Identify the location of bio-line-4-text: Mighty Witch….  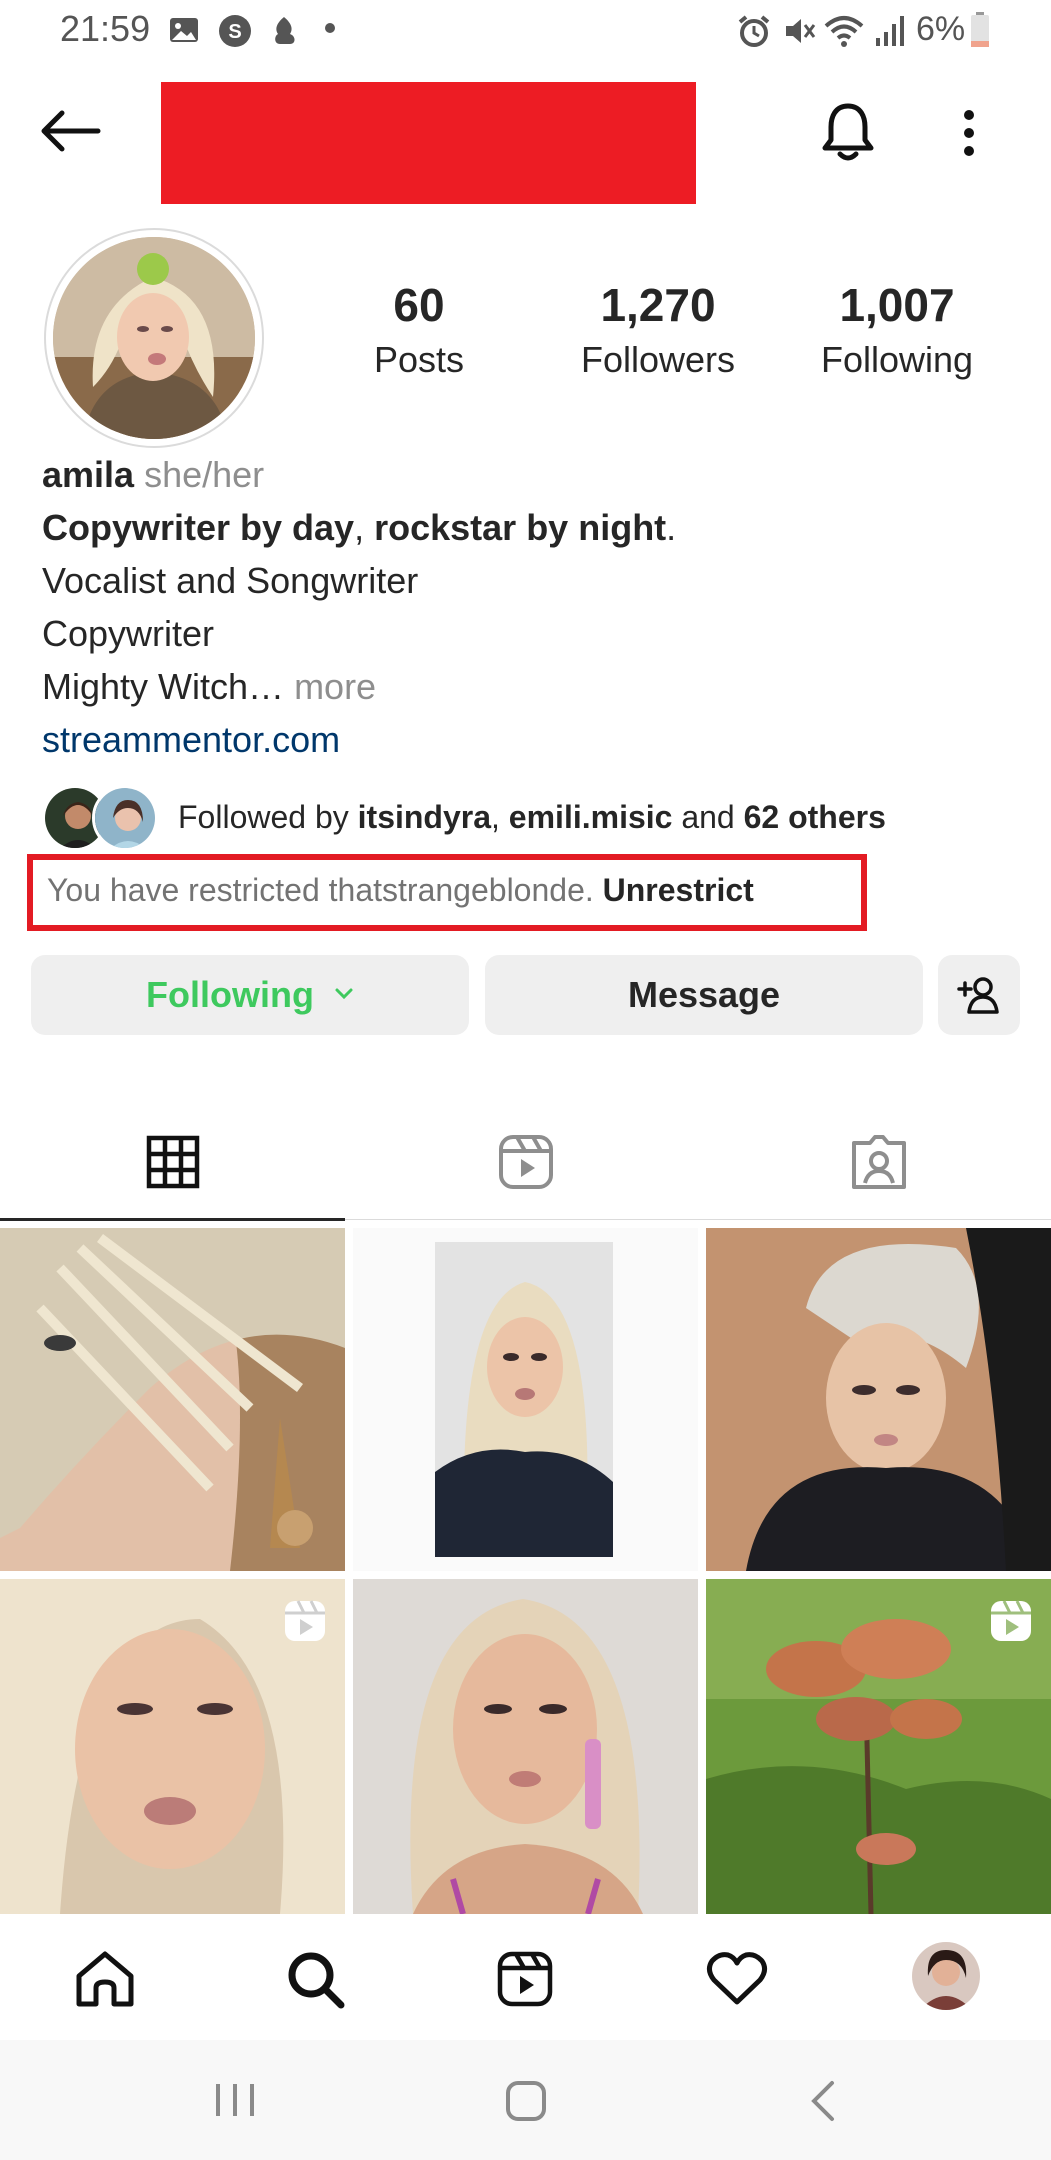
(163, 686).